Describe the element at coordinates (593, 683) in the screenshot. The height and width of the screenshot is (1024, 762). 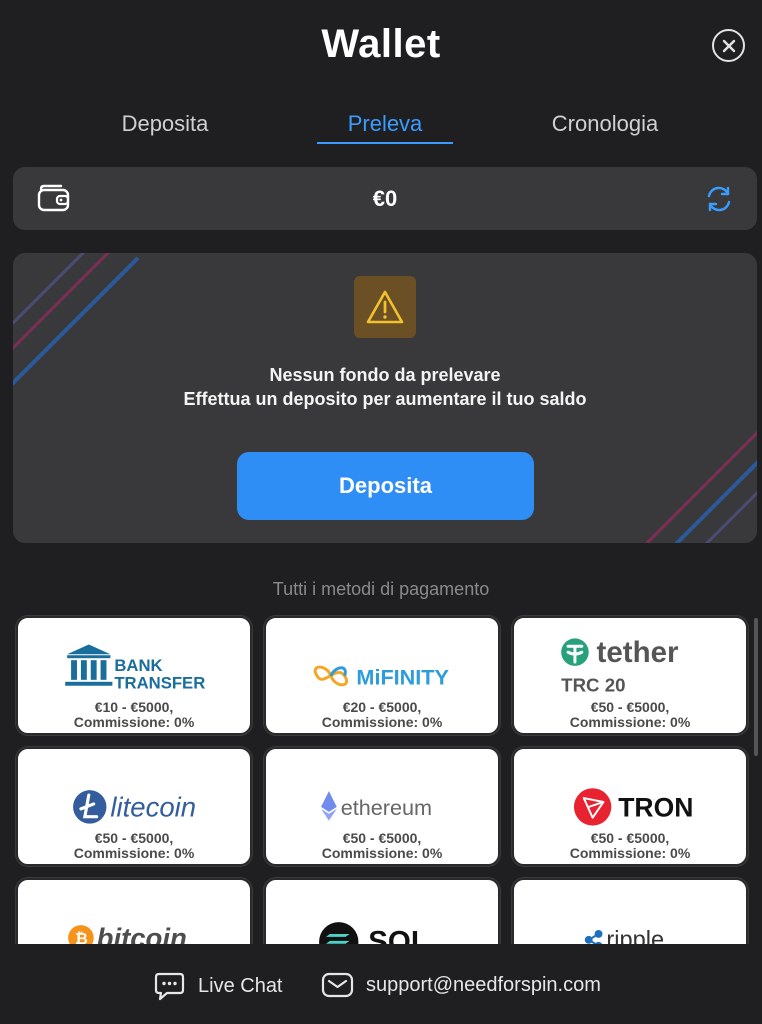
I see `tether-logo-sub: TRC 20` at that location.